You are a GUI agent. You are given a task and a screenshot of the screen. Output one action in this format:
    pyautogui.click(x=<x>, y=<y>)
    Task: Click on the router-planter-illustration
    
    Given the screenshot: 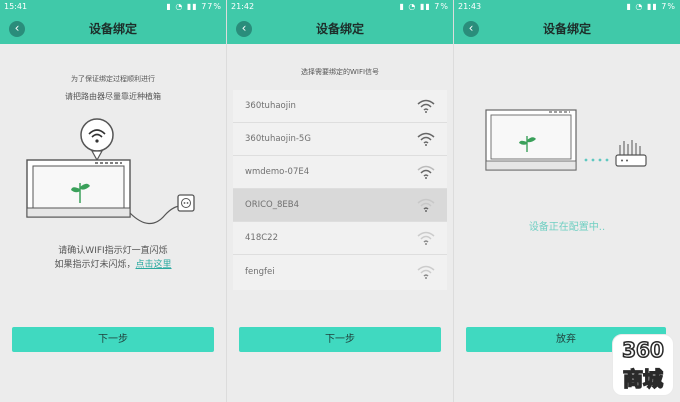 What is the action you would take?
    pyautogui.click(x=110, y=171)
    